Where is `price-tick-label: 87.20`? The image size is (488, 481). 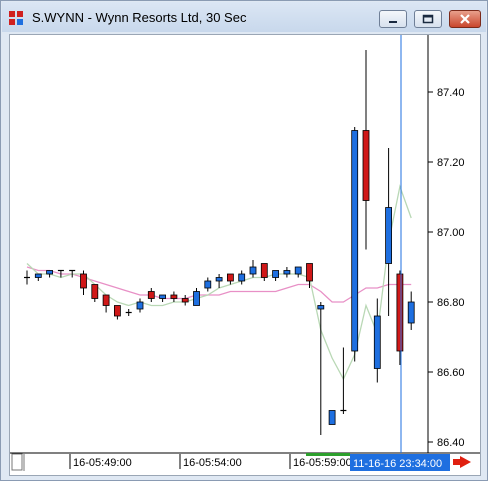
price-tick-label: 87.20 is located at coordinates (451, 163).